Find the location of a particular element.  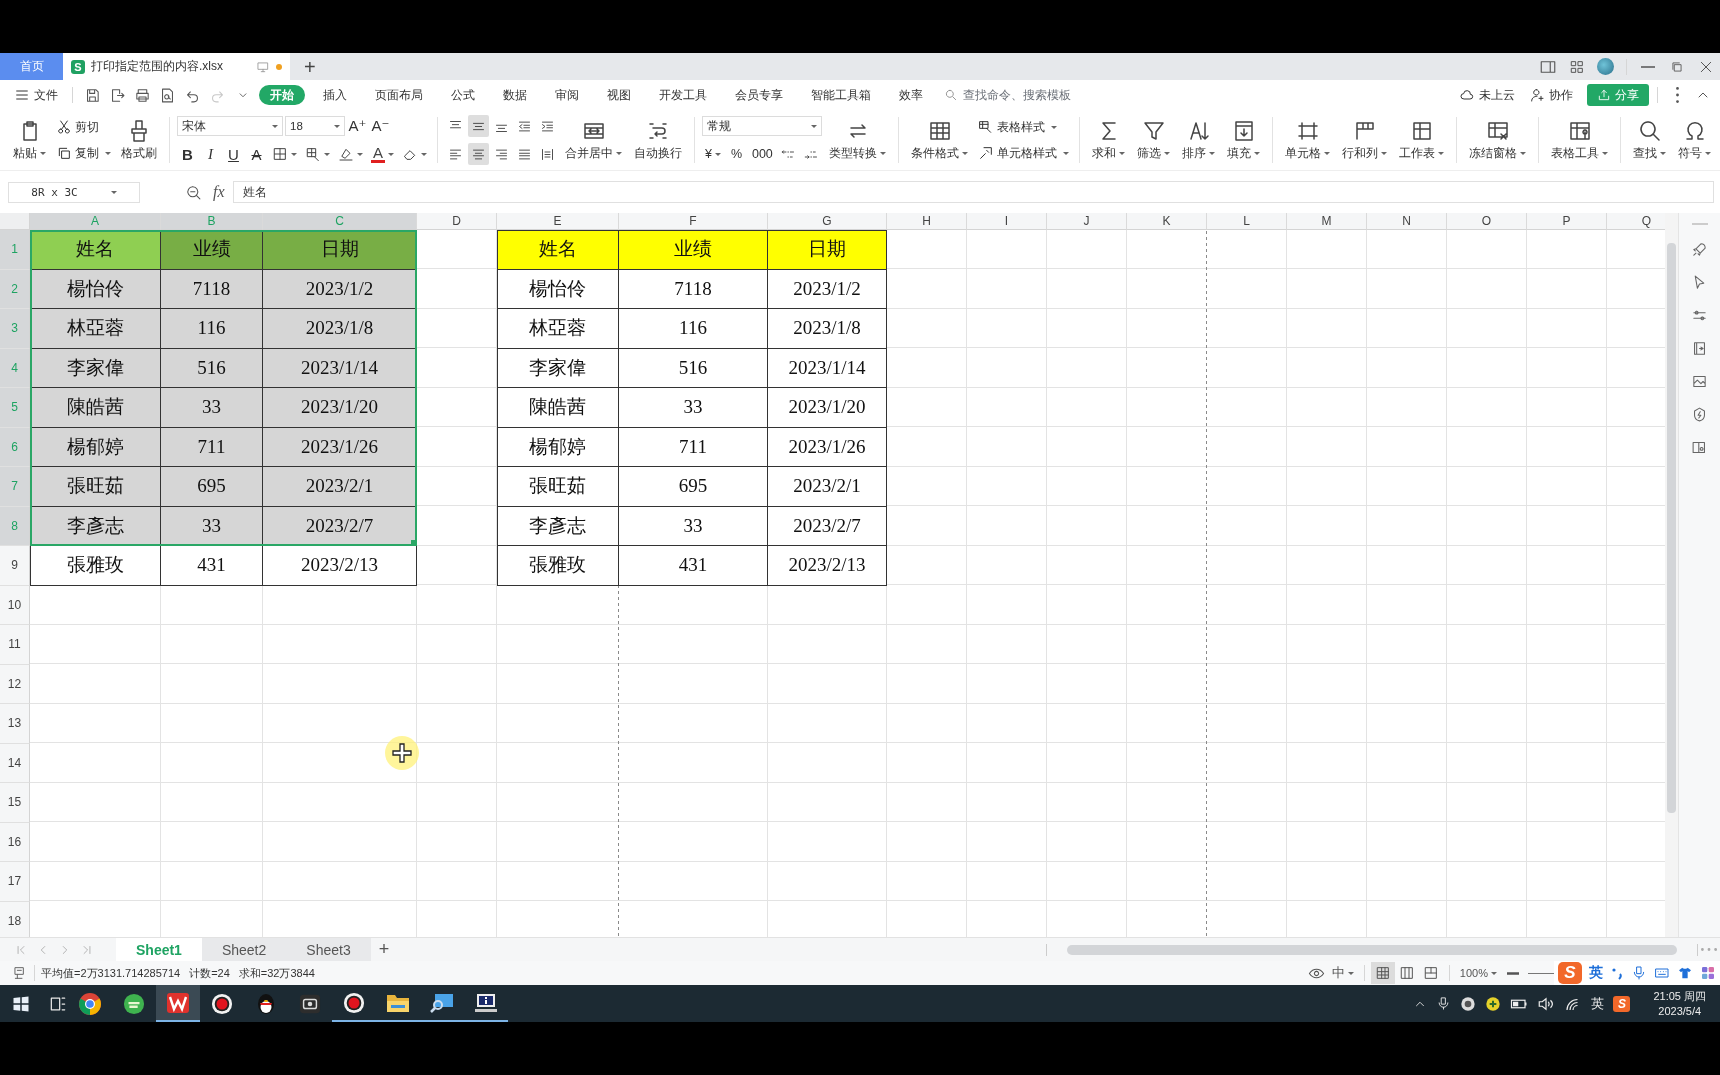

ribbon-command-button: 表格样式 is located at coordinates (1023, 127).